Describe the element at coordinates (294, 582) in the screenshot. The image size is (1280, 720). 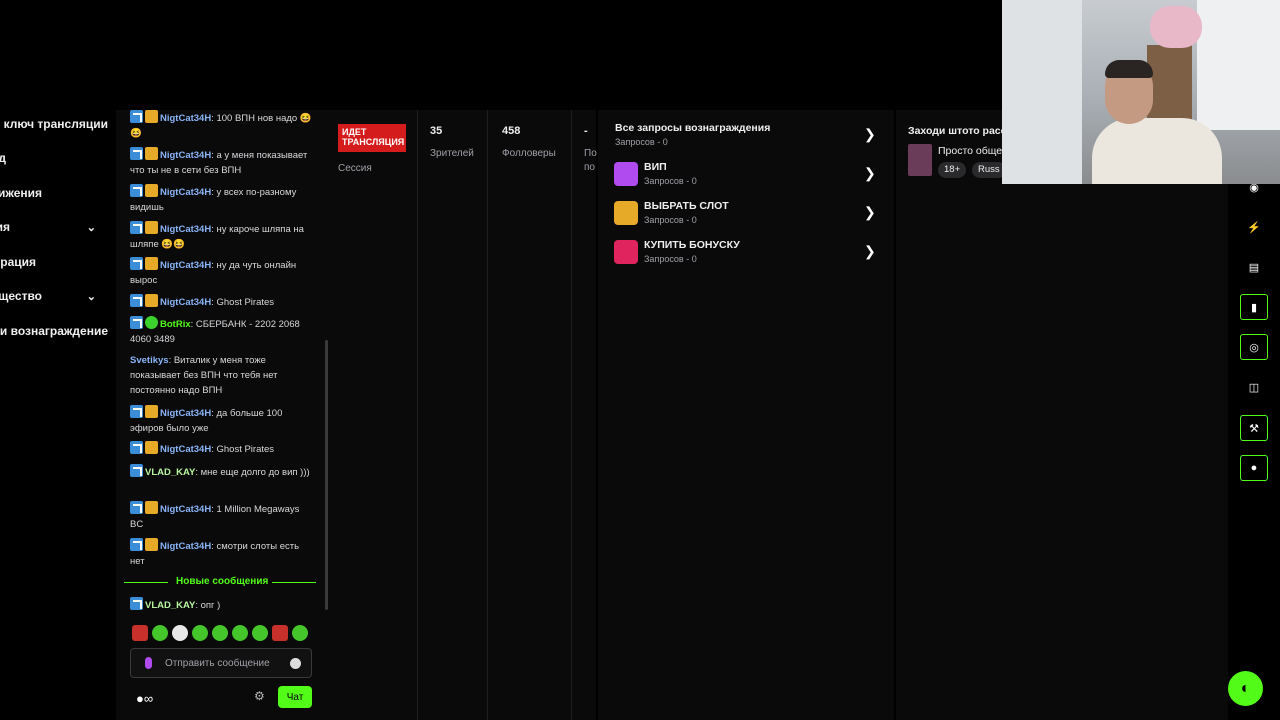
I see `divider-line` at that location.